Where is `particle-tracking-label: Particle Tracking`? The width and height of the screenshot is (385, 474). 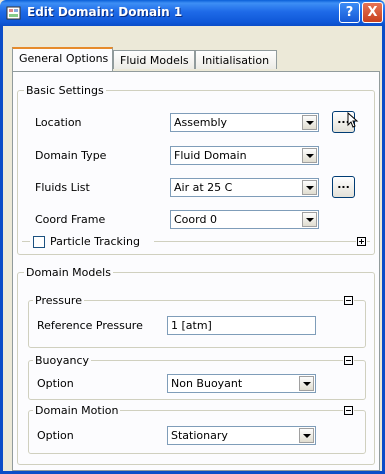 particle-tracking-label: Particle Tracking is located at coordinates (96, 241).